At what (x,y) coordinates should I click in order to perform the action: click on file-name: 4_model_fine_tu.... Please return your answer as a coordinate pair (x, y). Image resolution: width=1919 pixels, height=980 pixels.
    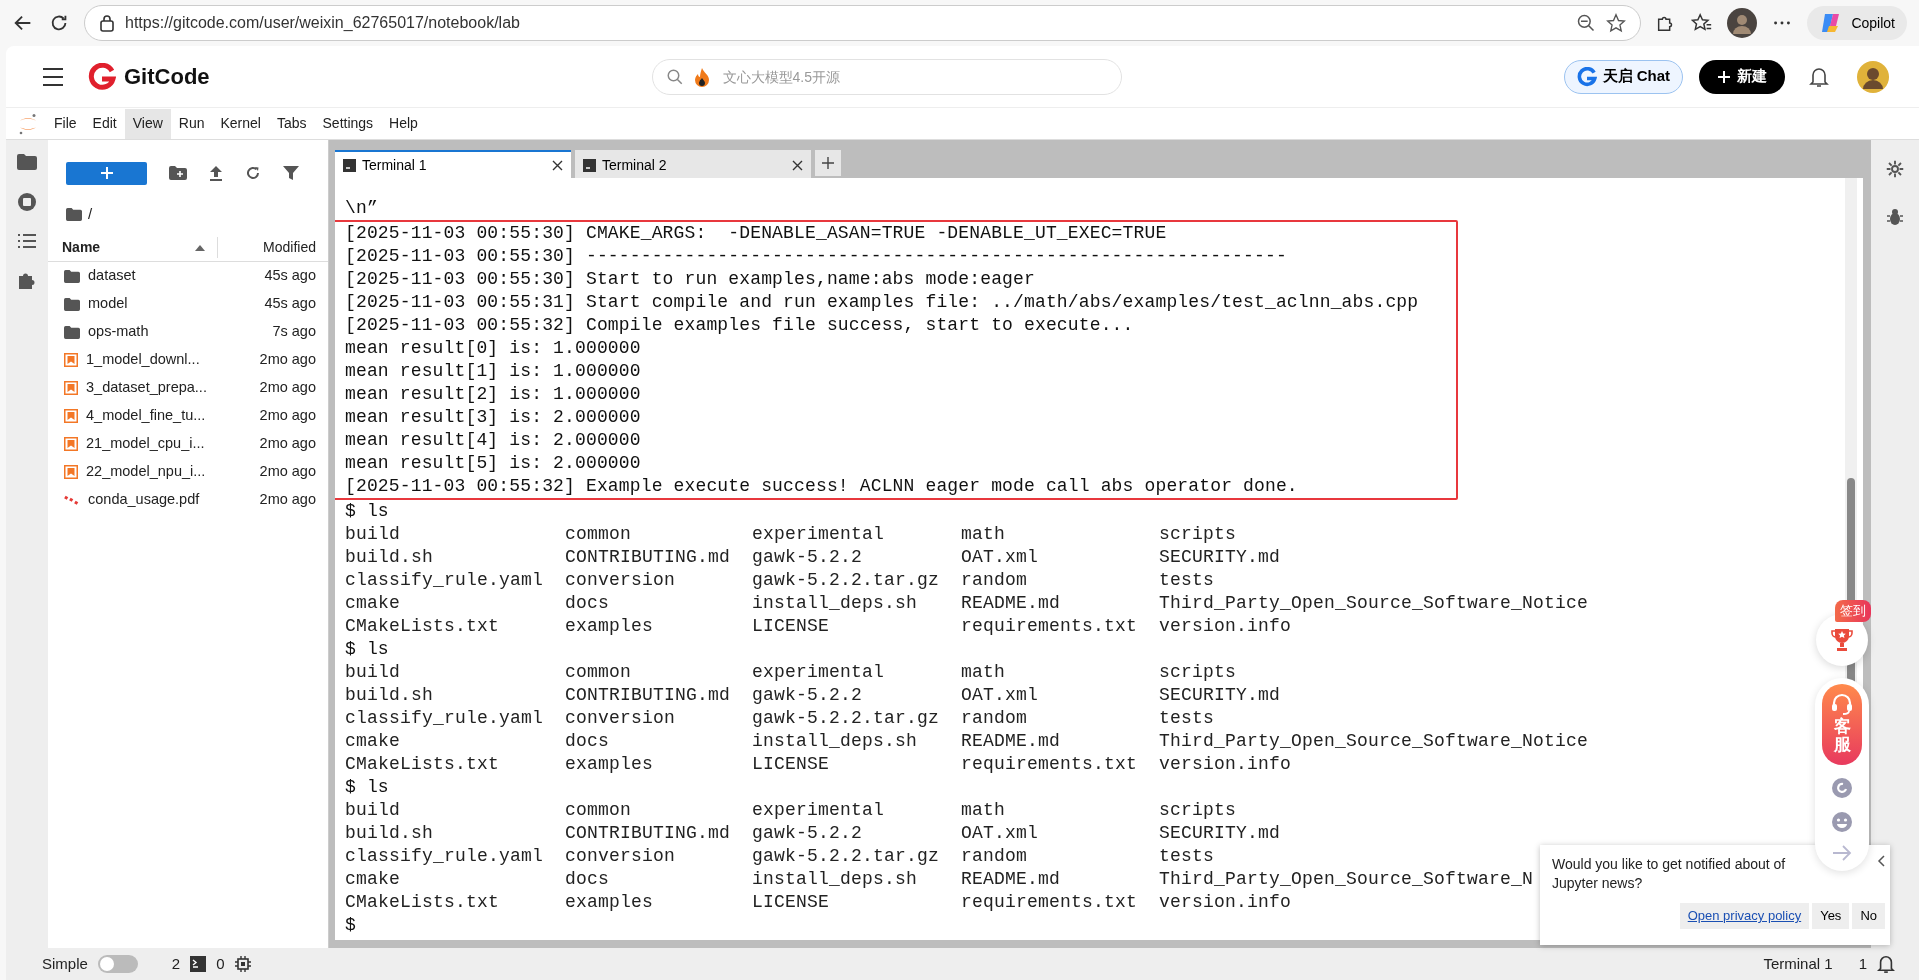
    Looking at the image, I should click on (157, 416).